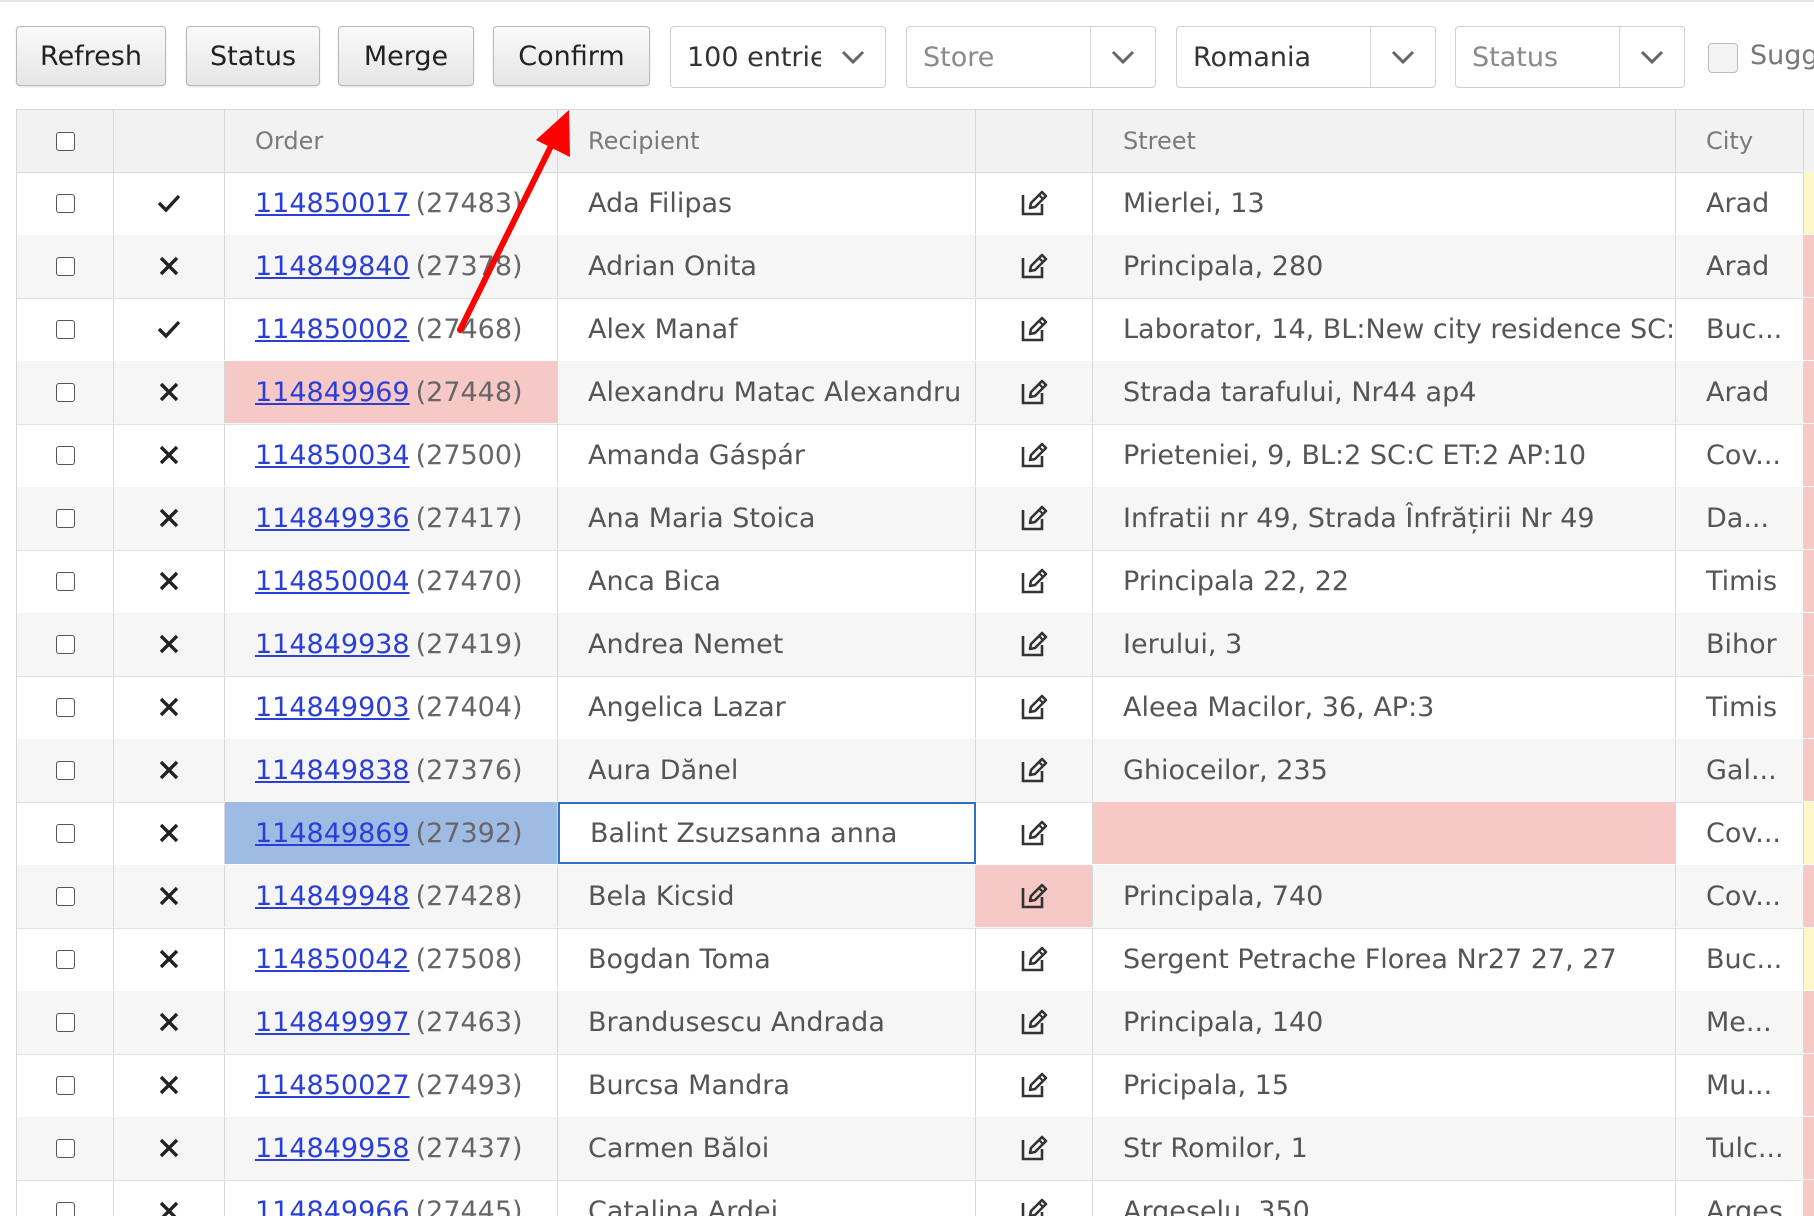  What do you see at coordinates (1384, 644) in the screenshot?
I see `street-cell: Ierului, 3` at bounding box center [1384, 644].